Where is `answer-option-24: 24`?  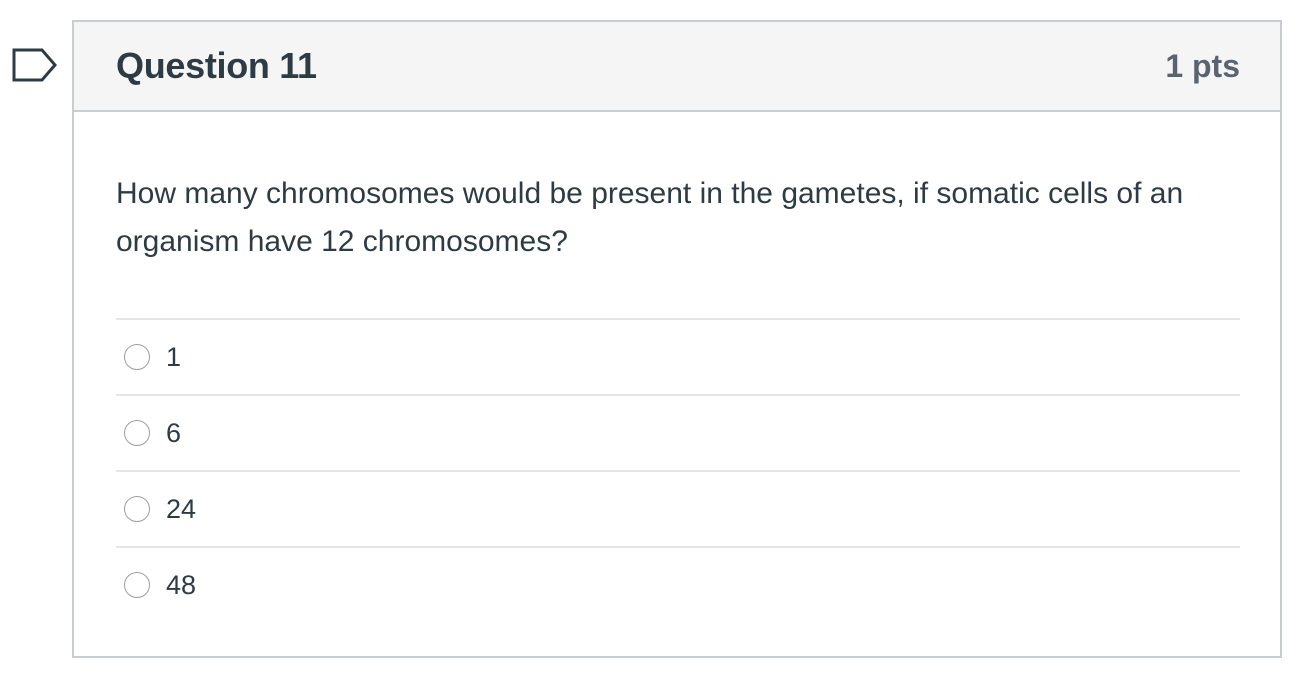
answer-option-24: 24 is located at coordinates (678, 510).